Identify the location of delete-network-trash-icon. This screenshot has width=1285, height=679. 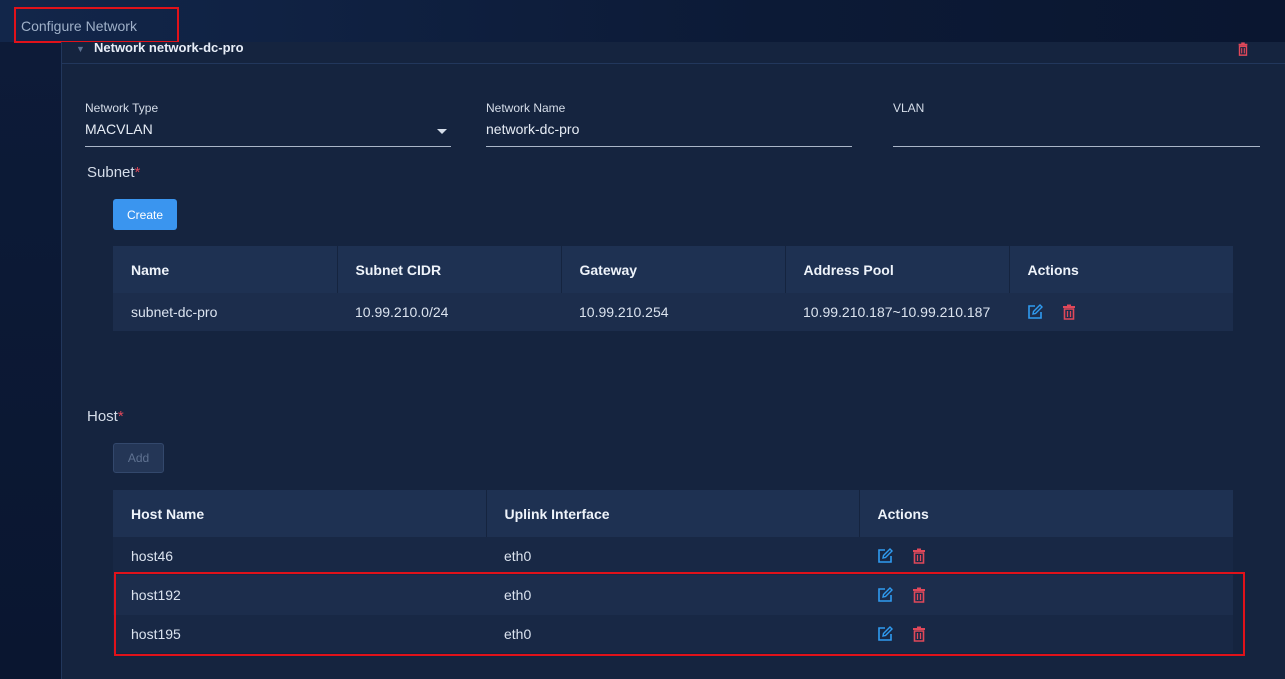
(1243, 49).